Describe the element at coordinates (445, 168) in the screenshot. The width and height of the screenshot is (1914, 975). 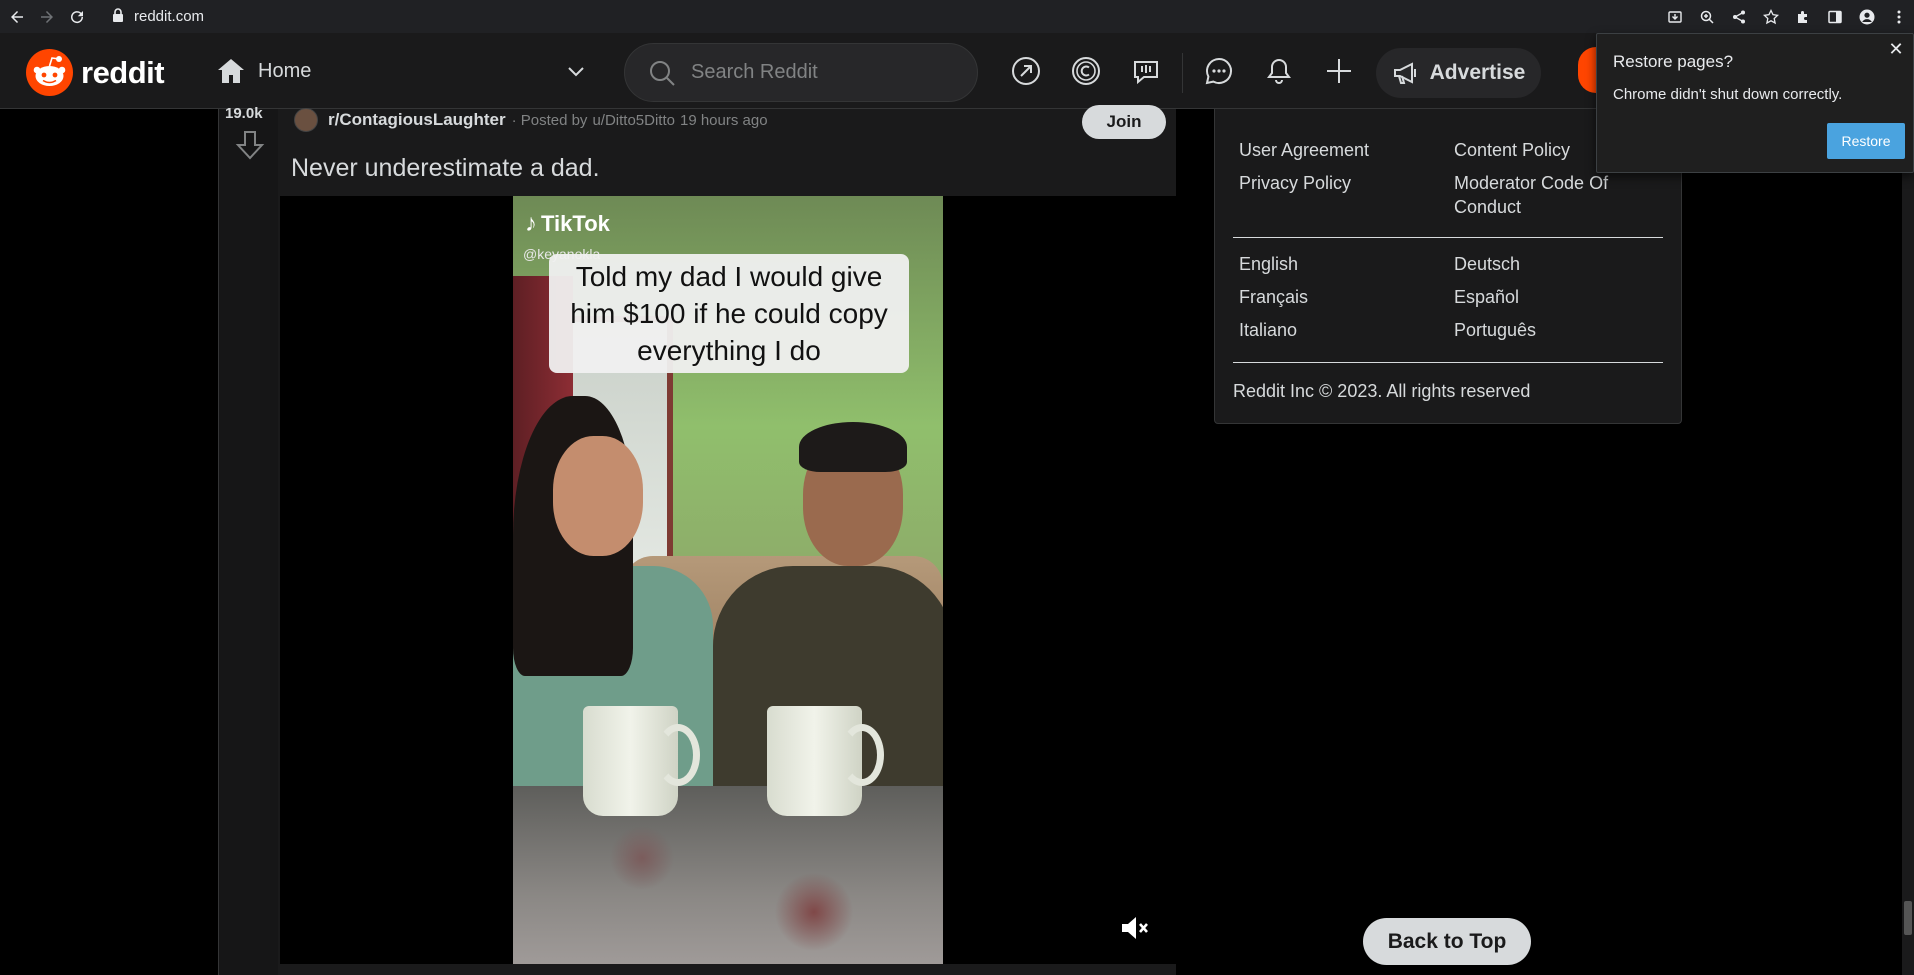
I see `post-title: Never underestimate a dad.` at that location.